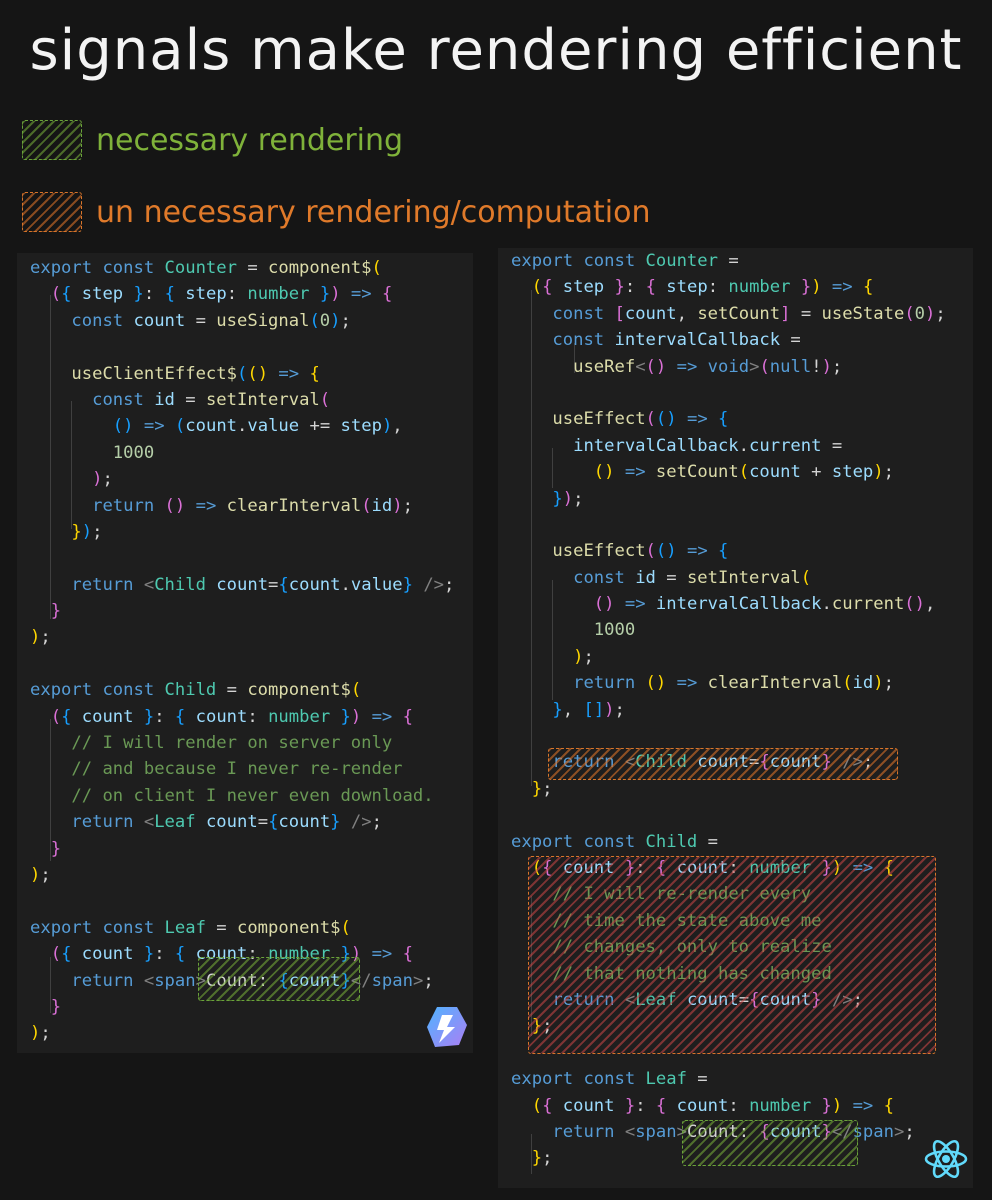 The image size is (992, 1200). I want to click on legend-necessary-label: necessary rendering, so click(250, 140).